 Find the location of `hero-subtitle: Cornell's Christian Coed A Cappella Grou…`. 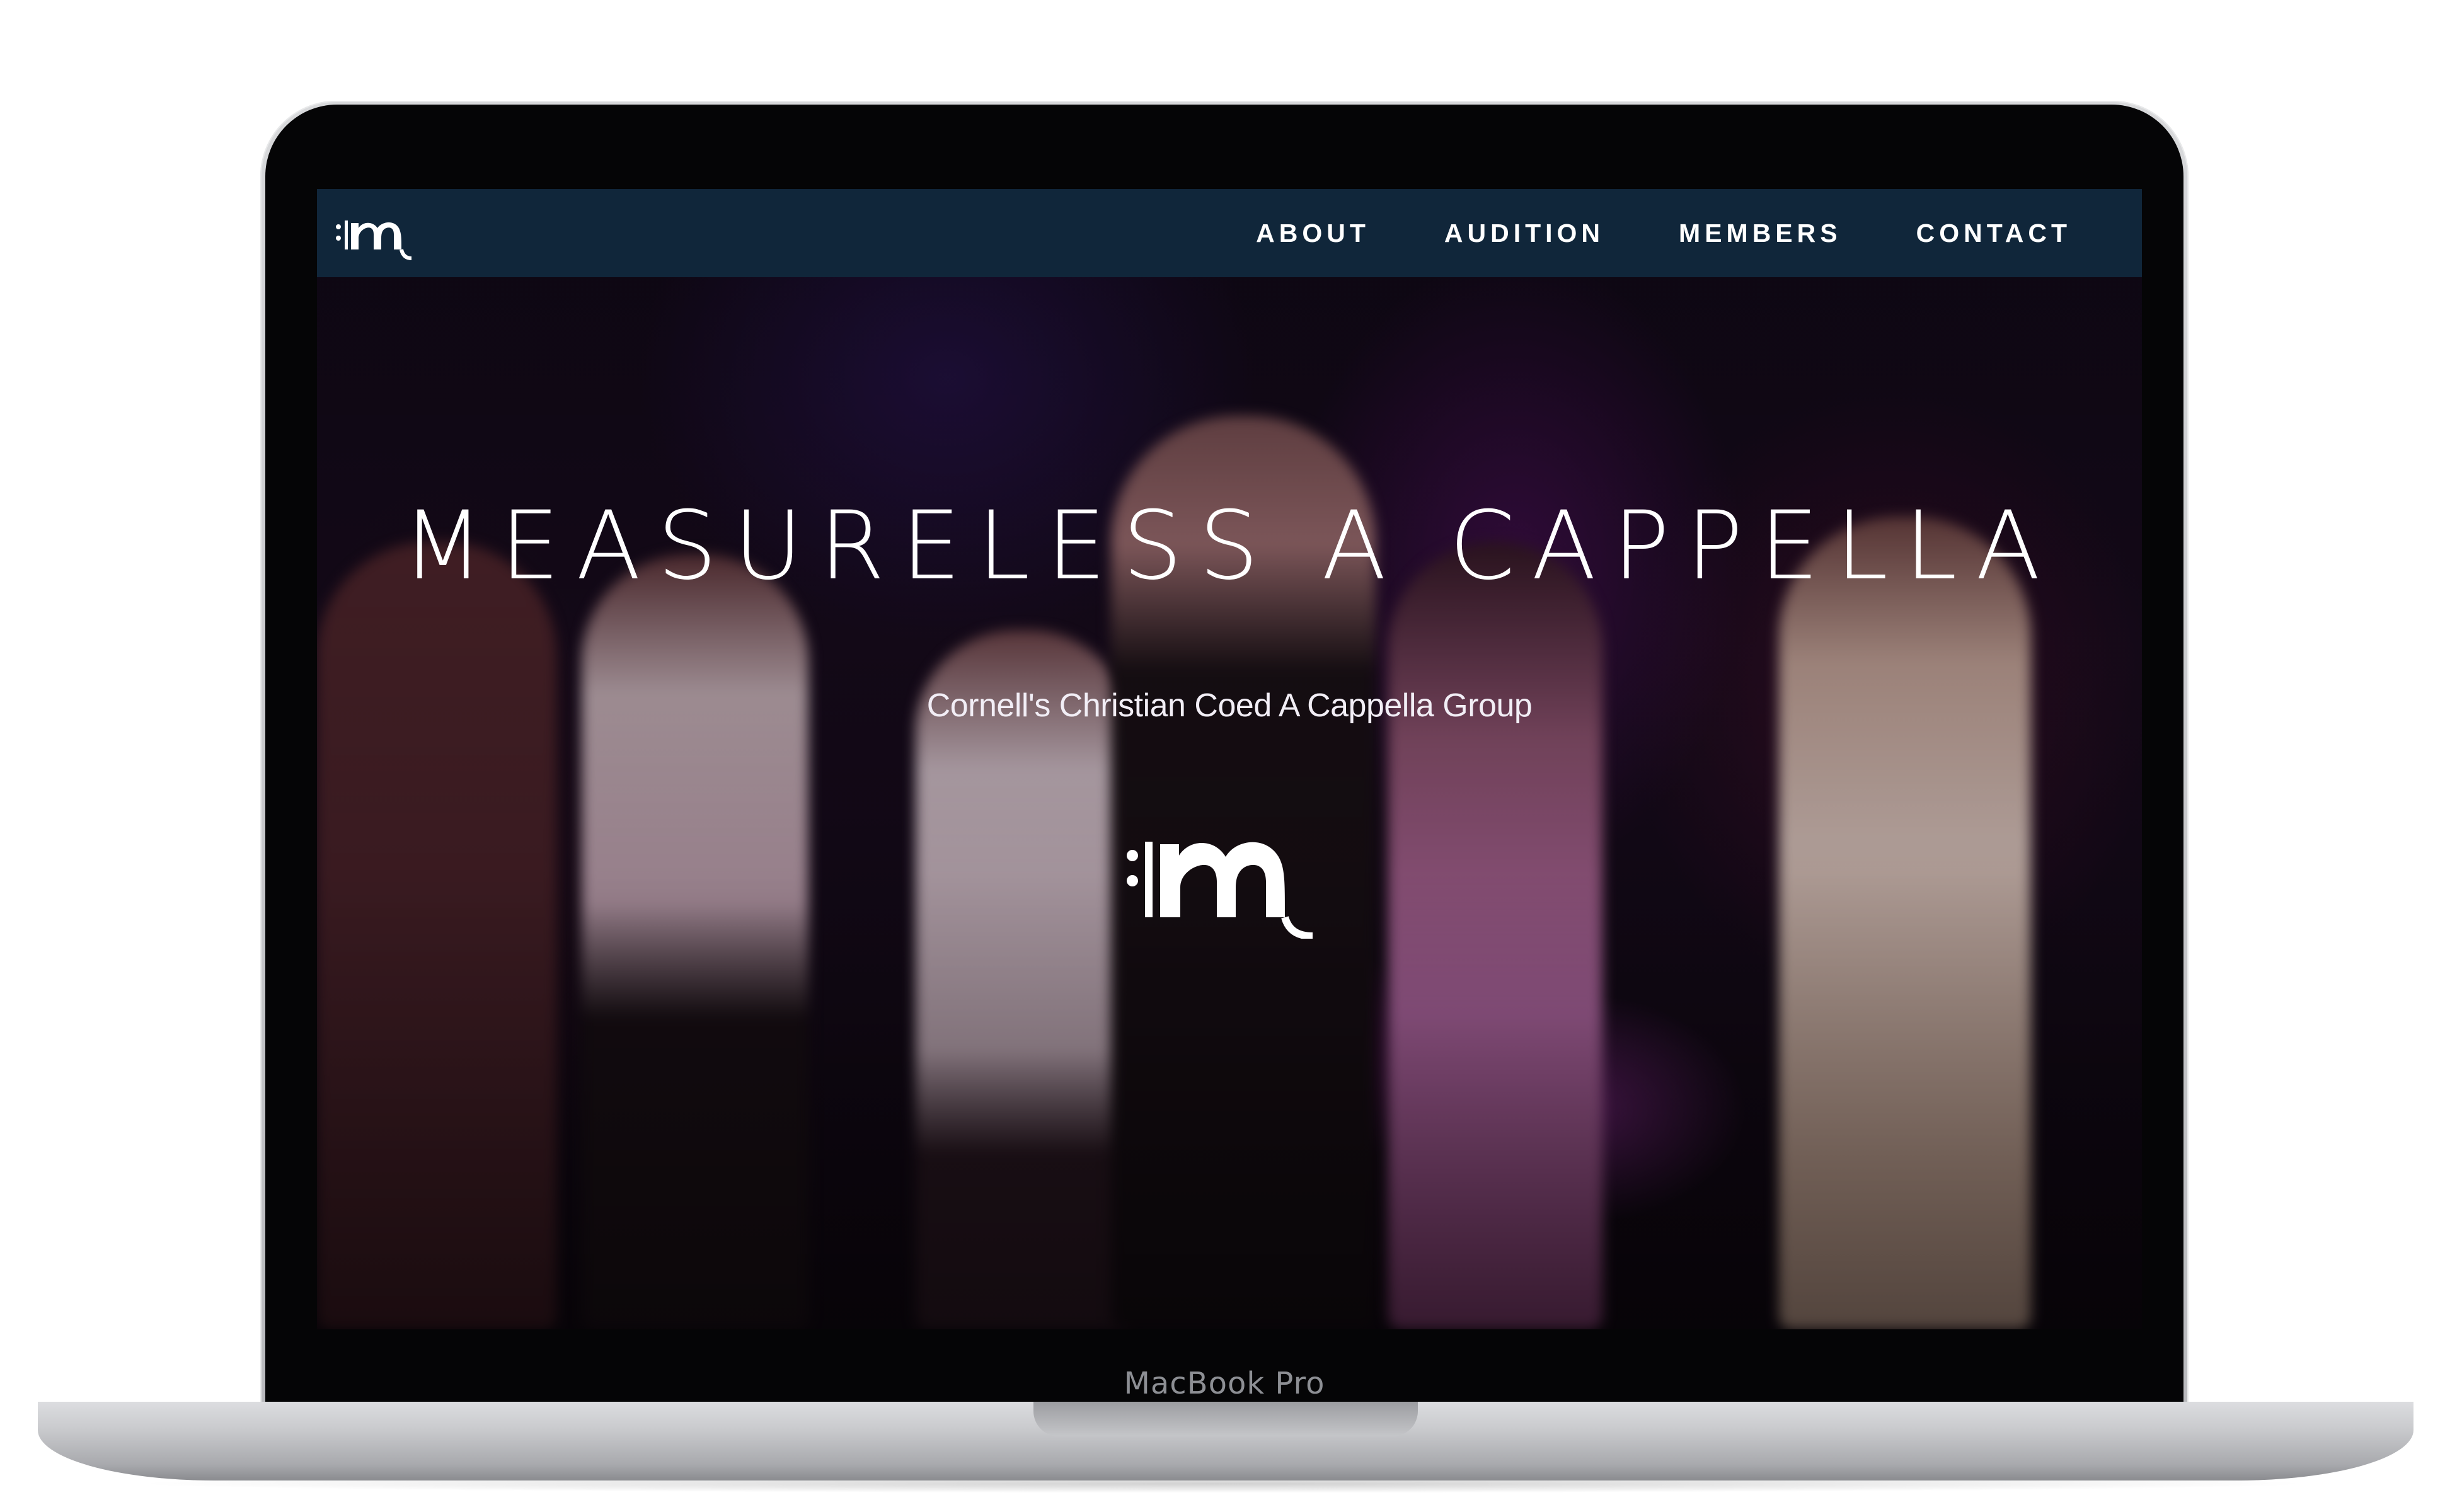

hero-subtitle: Cornell's Christian Coed A Cappella Grou… is located at coordinates (1229, 705).